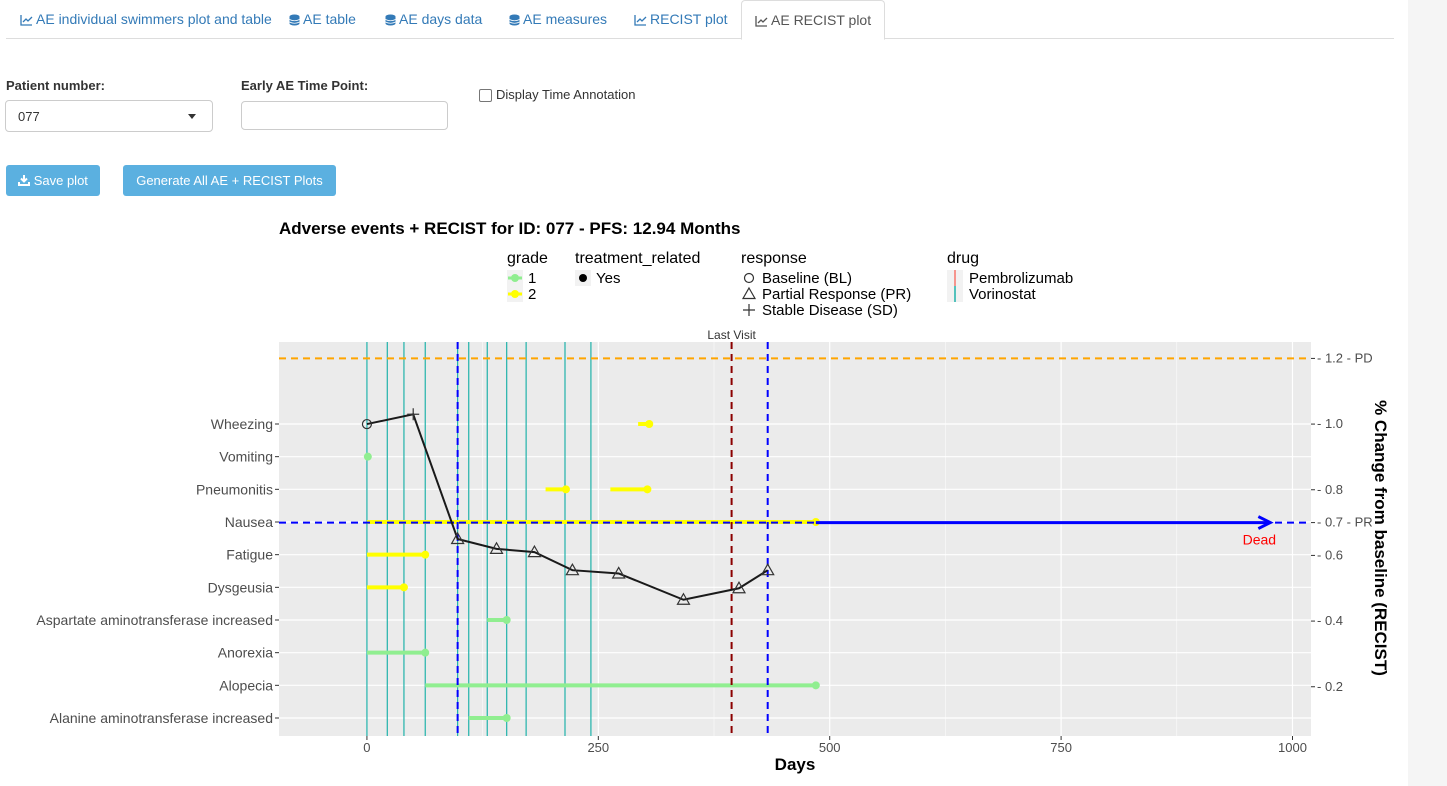 This screenshot has height=786, width=1447. I want to click on x-axis-label: Days, so click(795, 764).